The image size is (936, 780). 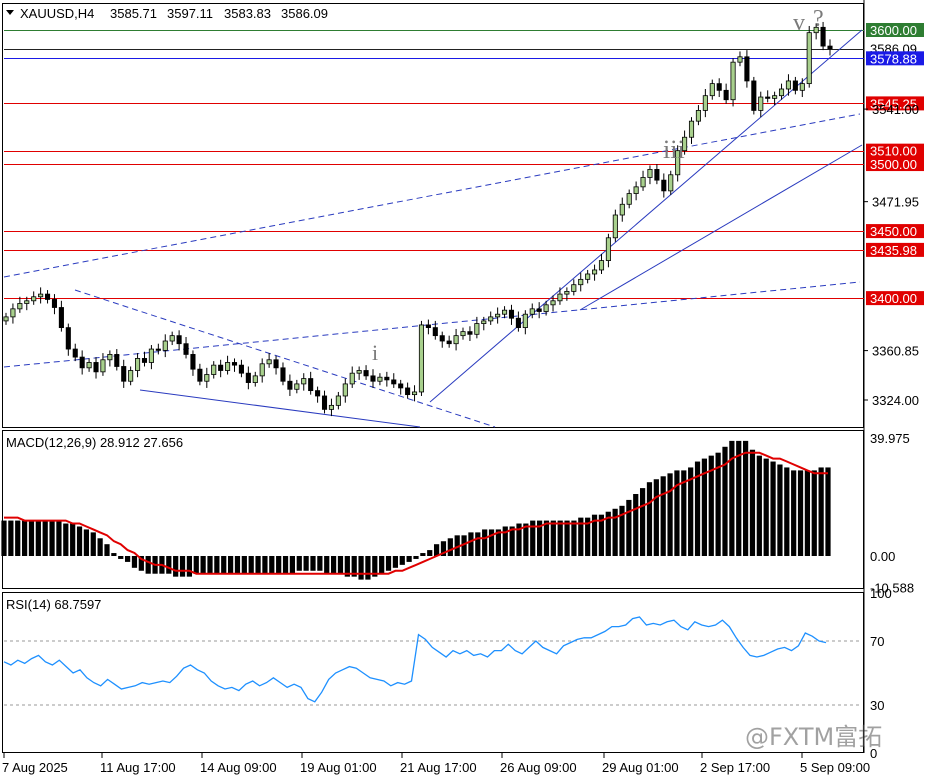 I want to click on ohlc-low: 3583.83, so click(x=247, y=13).